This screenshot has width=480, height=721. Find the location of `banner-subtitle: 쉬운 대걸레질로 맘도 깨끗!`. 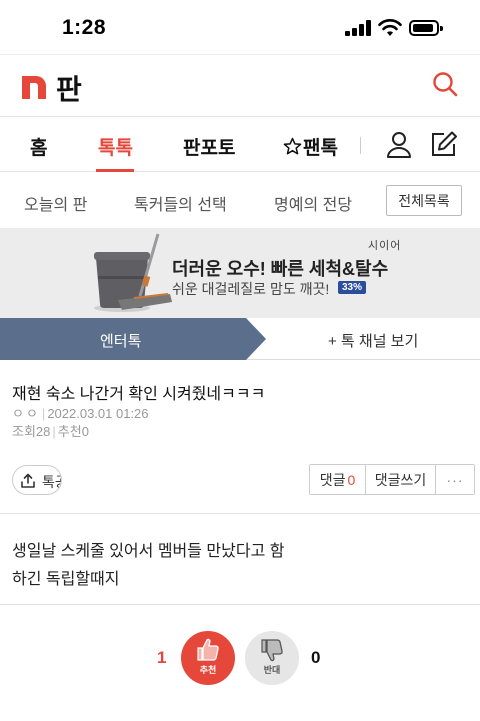

banner-subtitle: 쉬운 대걸레질로 맘도 깨끗! is located at coordinates (251, 289).